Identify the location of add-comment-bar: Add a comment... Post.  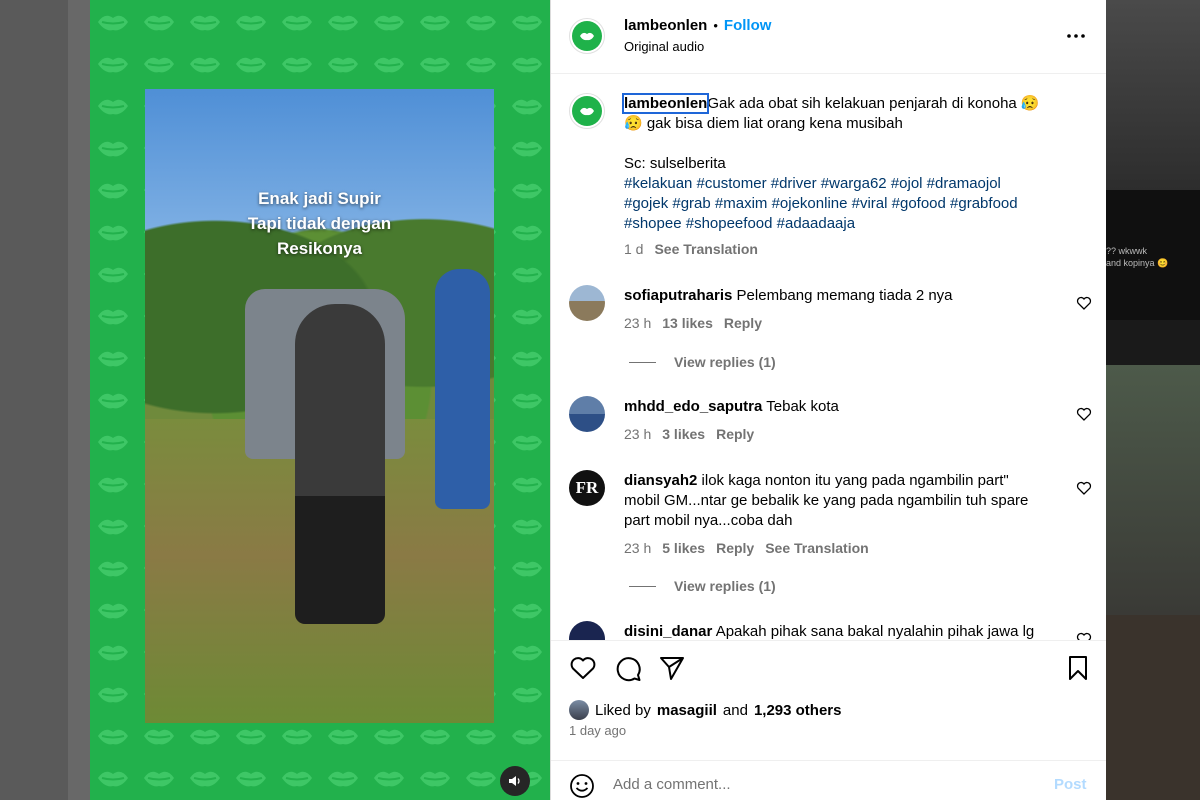
(828, 780).